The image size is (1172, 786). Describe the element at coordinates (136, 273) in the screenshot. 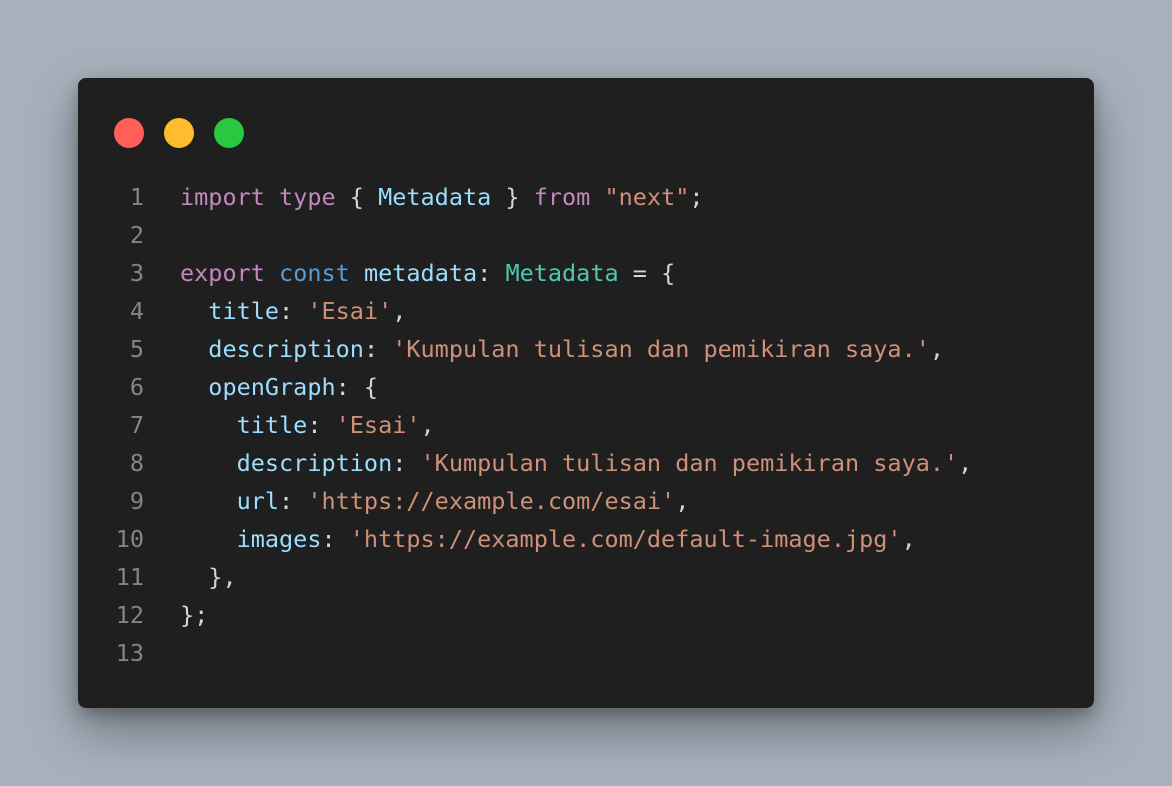

I see `line-number: 3` at that location.